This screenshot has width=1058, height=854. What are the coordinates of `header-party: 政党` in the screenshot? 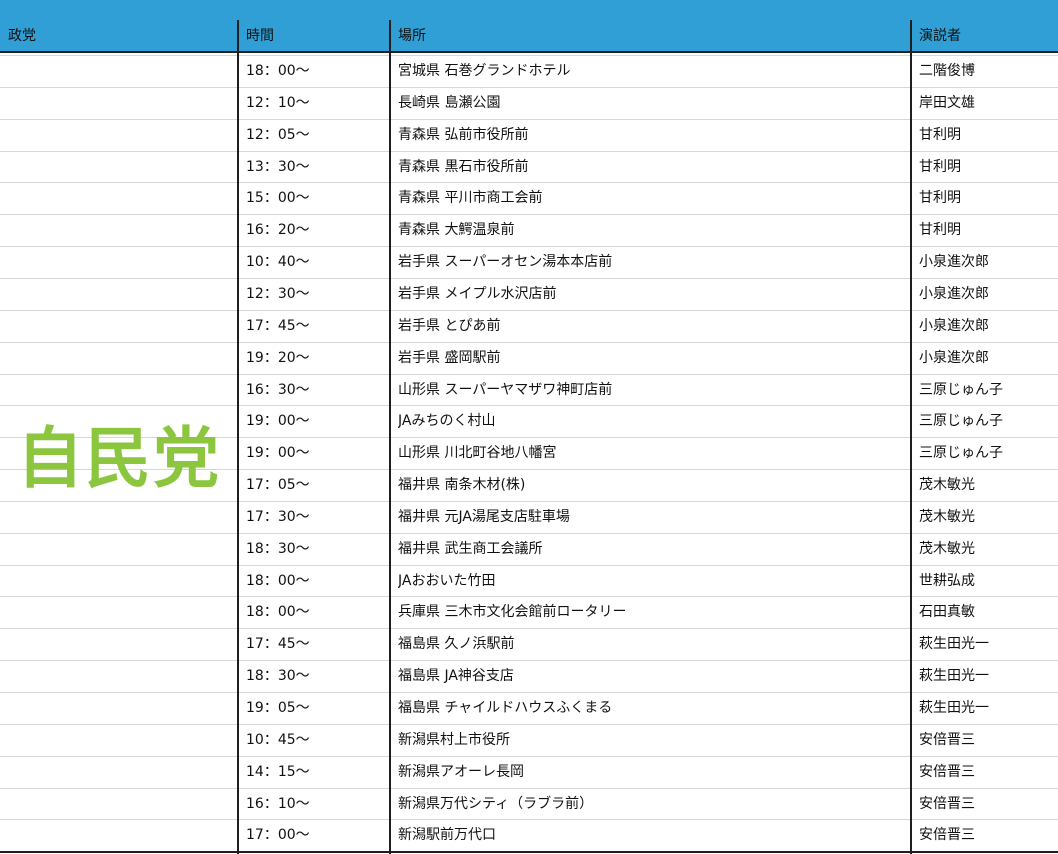 It's located at (22, 36).